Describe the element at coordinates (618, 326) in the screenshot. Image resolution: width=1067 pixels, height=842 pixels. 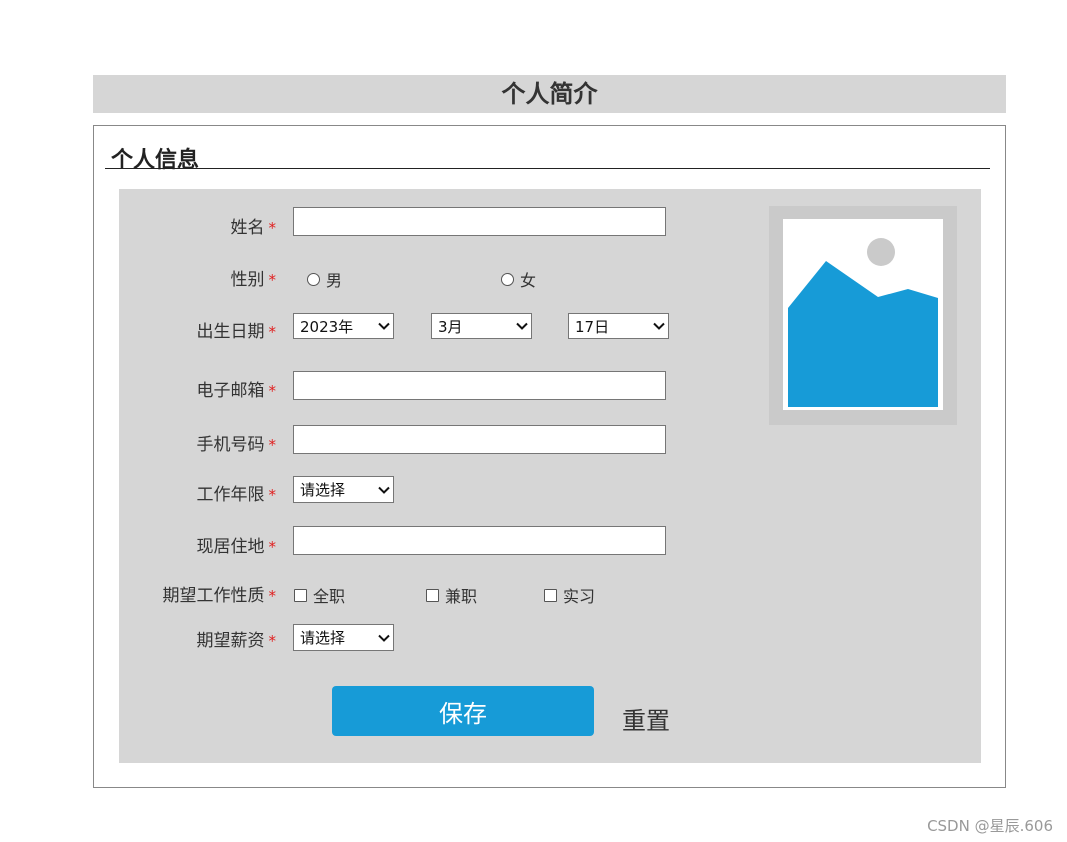
I see `birth-day-select: 17日` at that location.